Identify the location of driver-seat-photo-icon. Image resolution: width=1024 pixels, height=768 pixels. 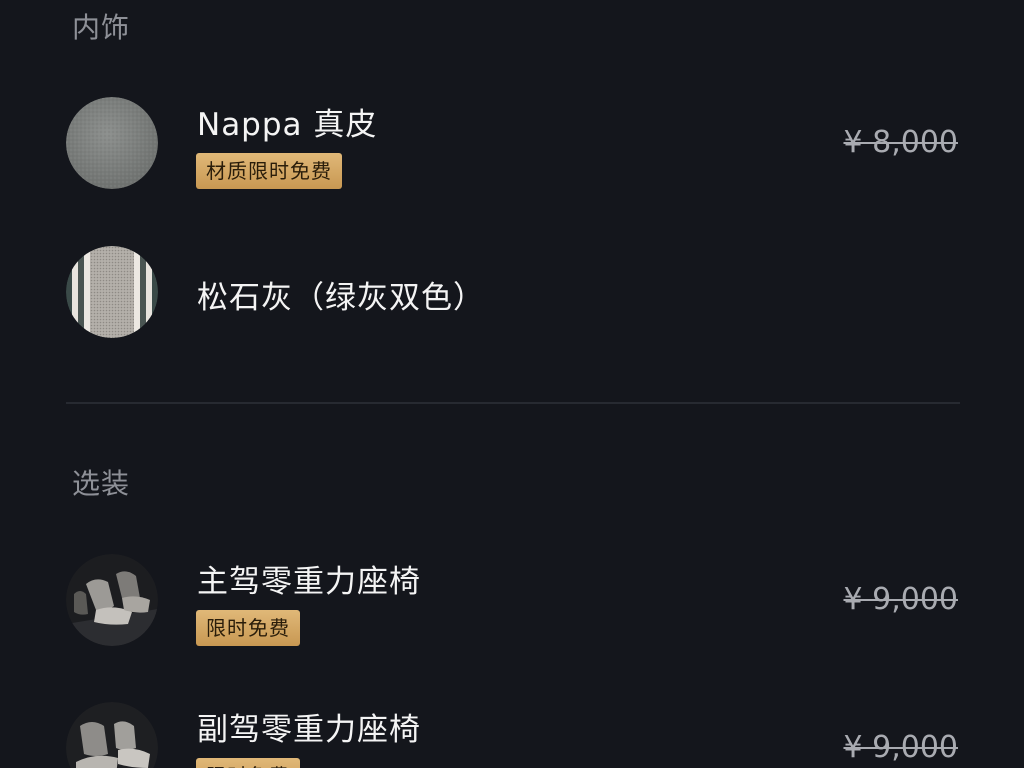
(112, 600).